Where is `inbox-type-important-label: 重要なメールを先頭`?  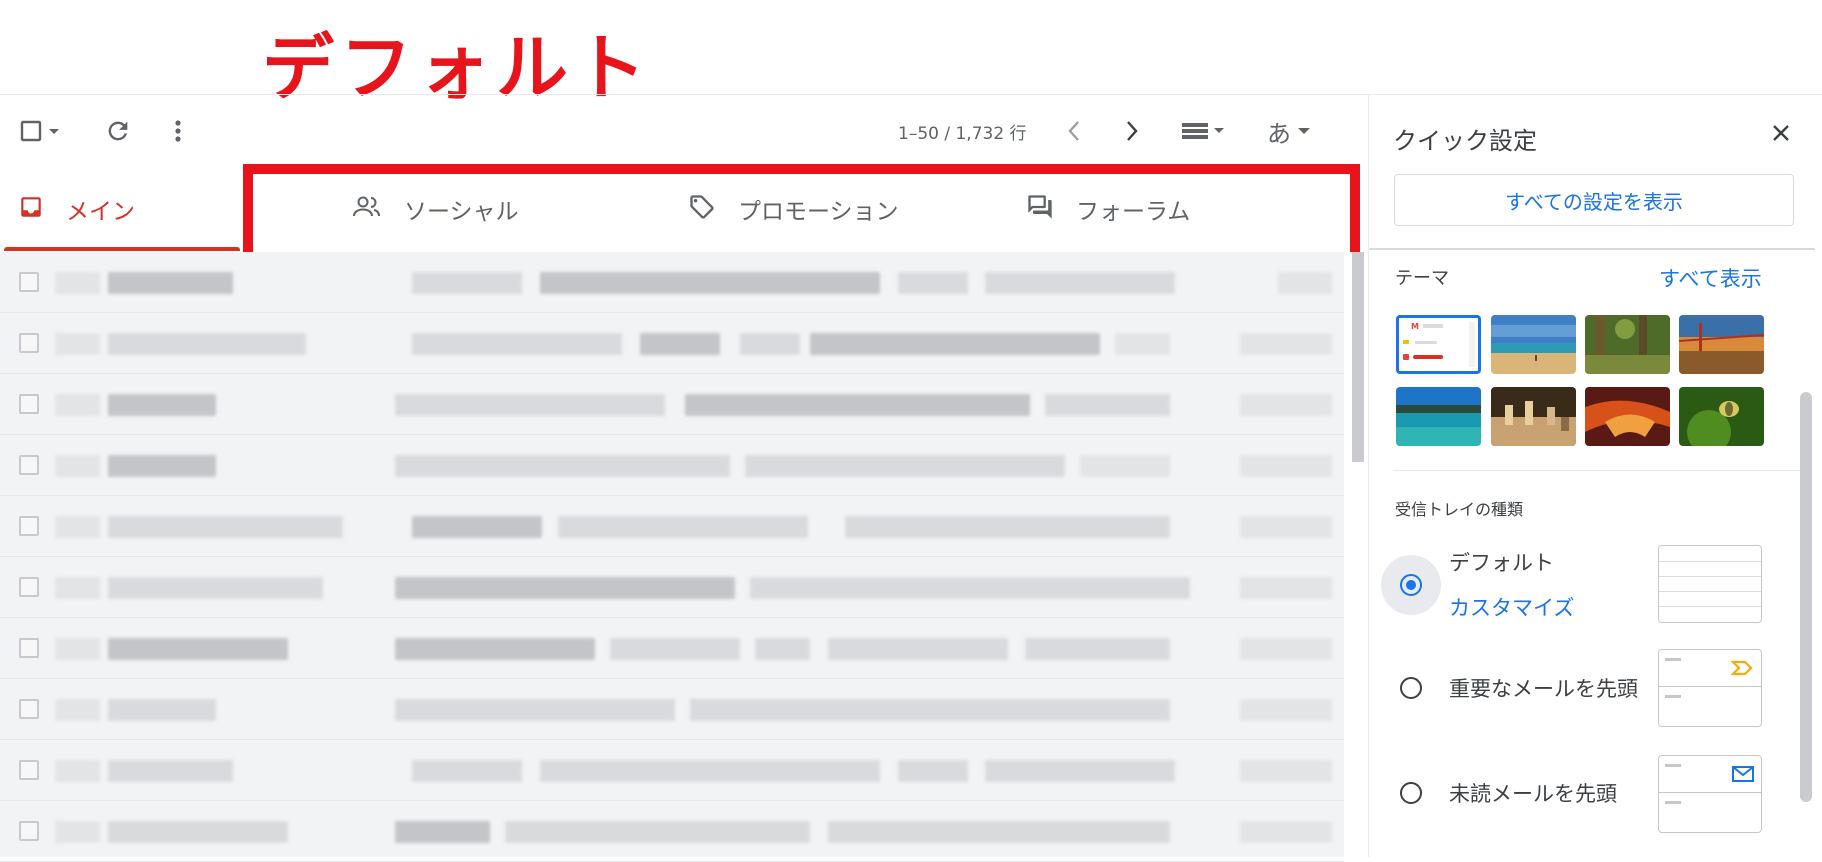 inbox-type-important-label: 重要なメールを先頭 is located at coordinates (1543, 688).